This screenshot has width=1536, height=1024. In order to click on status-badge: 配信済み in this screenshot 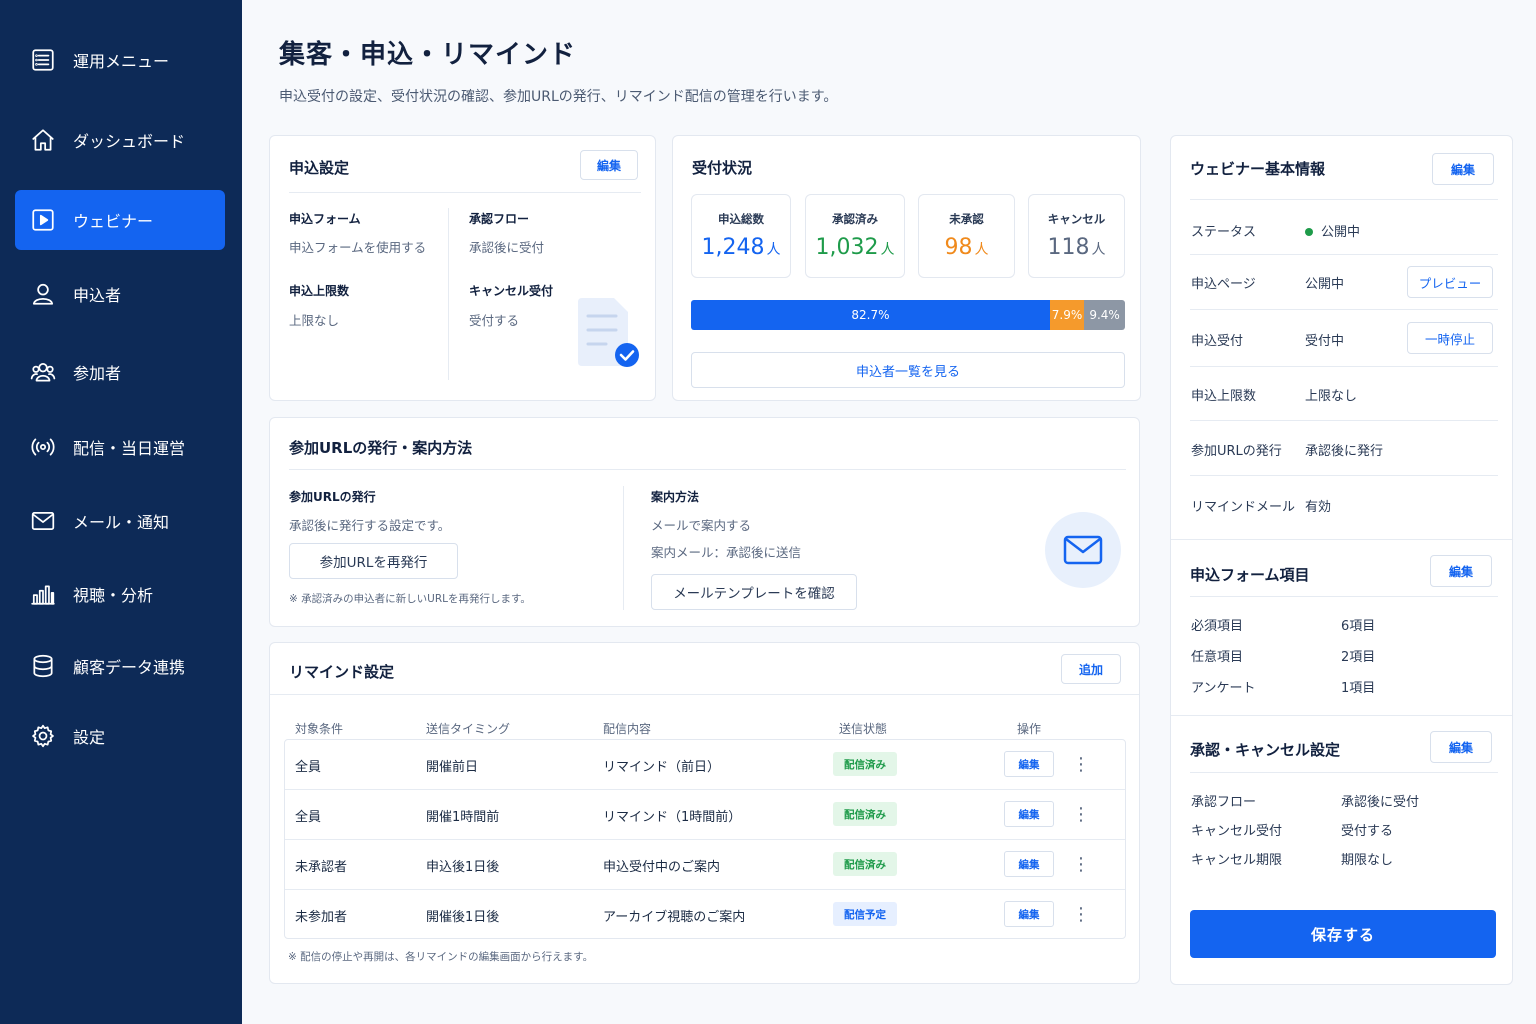, I will do `click(865, 764)`.